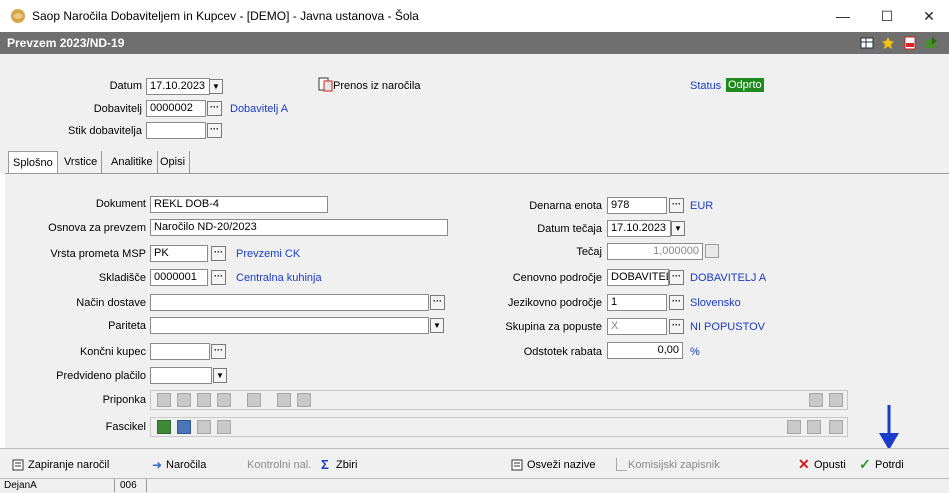 The width and height of the screenshot is (949, 493). I want to click on cenovno-podrocje-lookup-button: ···, so click(676, 277).